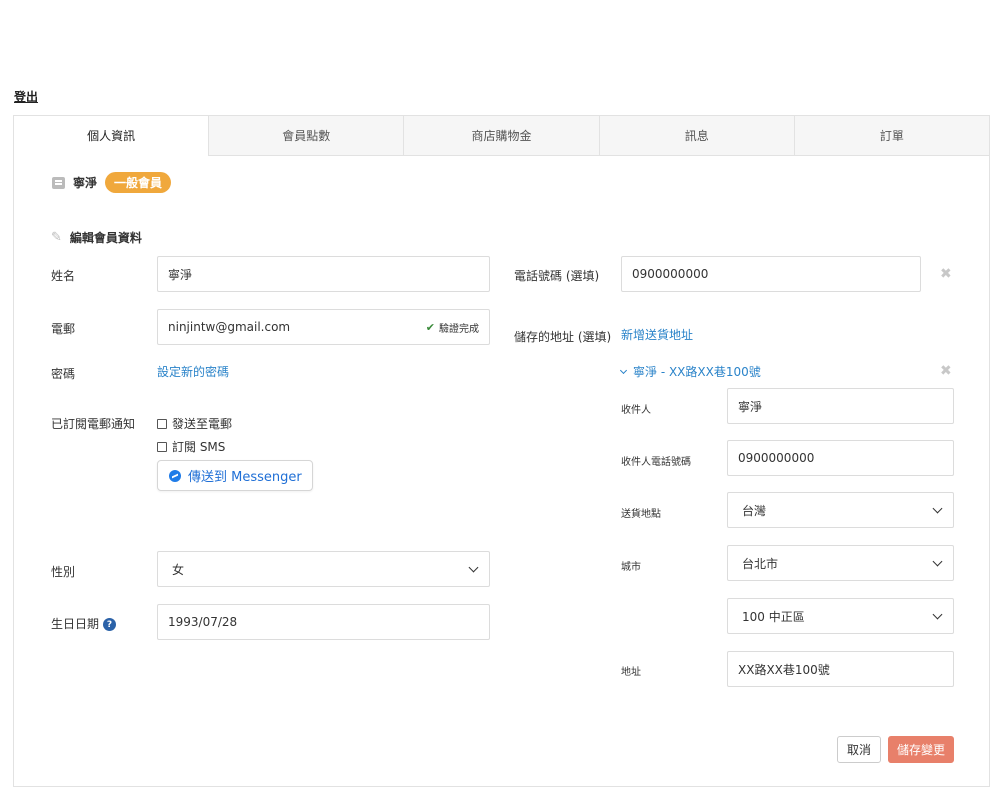 The image size is (1000, 793). What do you see at coordinates (754, 510) in the screenshot?
I see `delivery-location-value: 台灣` at bounding box center [754, 510].